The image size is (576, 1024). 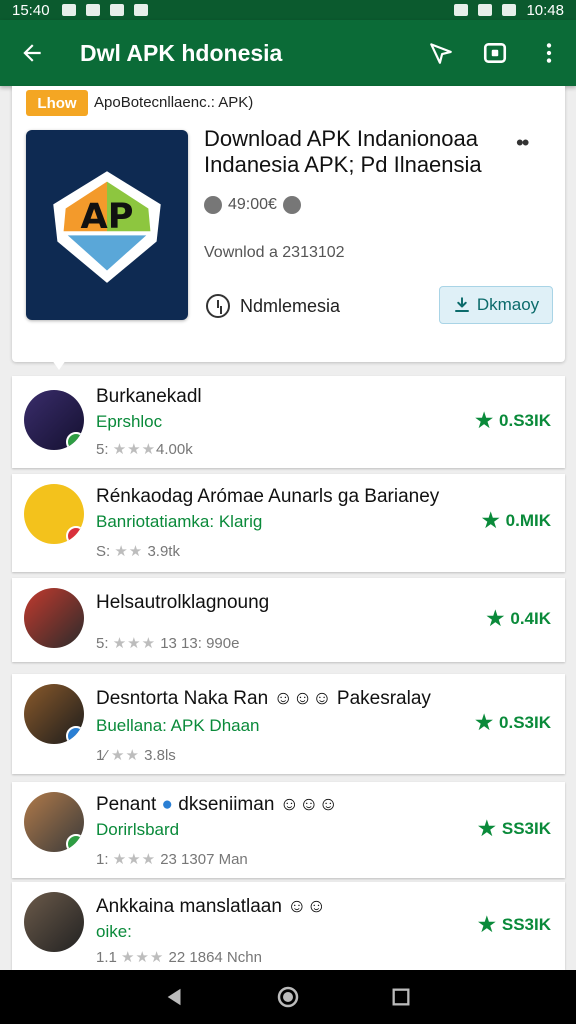 What do you see at coordinates (215, 957) in the screenshot?
I see `item-meta-suffix: 22 1864 Nchn` at bounding box center [215, 957].